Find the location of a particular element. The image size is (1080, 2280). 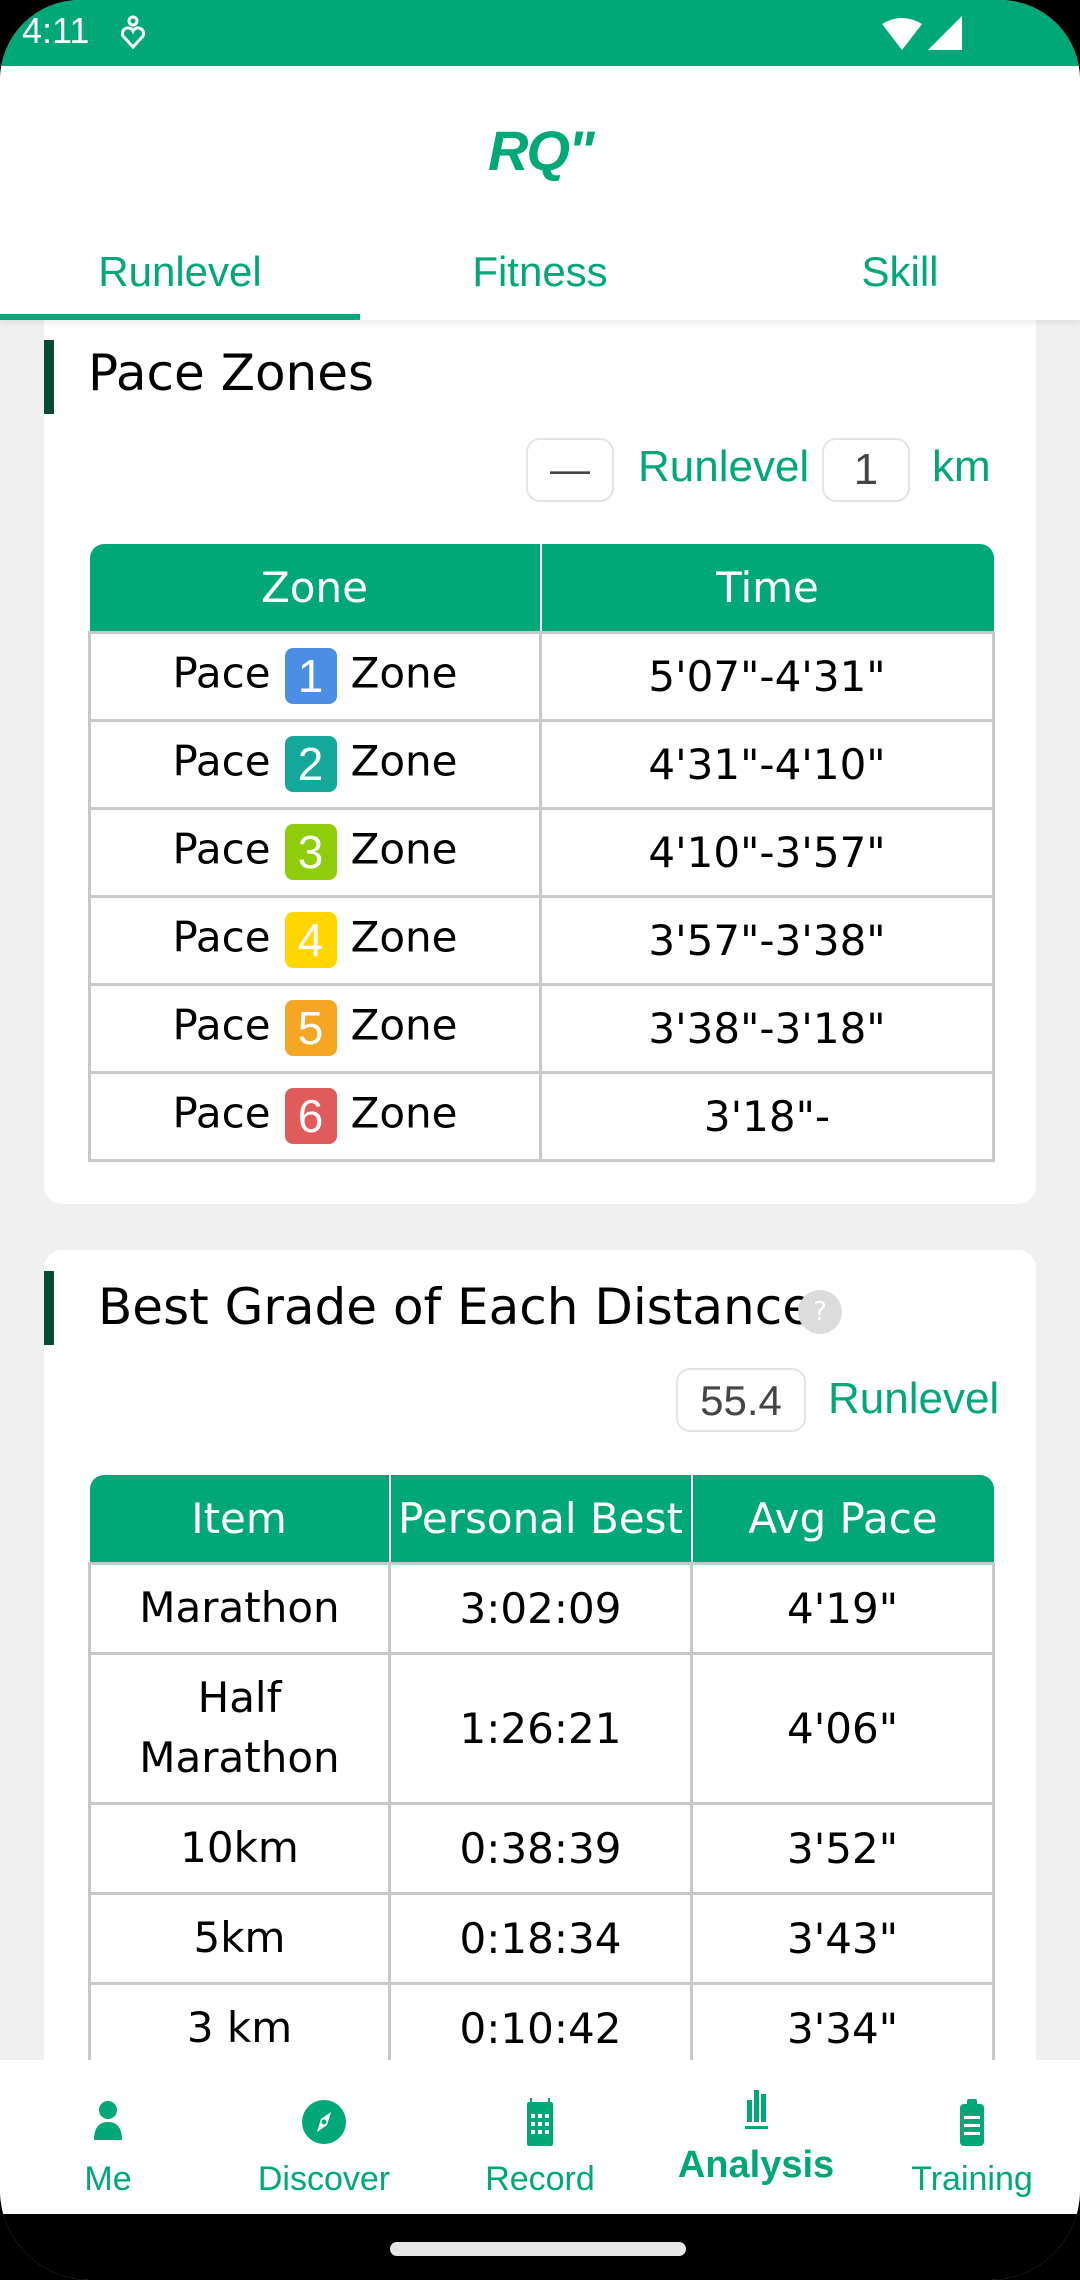

nav-me: Me is located at coordinates (108, 2137).